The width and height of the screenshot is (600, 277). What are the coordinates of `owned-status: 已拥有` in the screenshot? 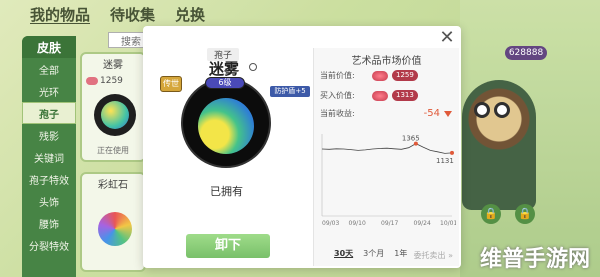 It's located at (226, 191).